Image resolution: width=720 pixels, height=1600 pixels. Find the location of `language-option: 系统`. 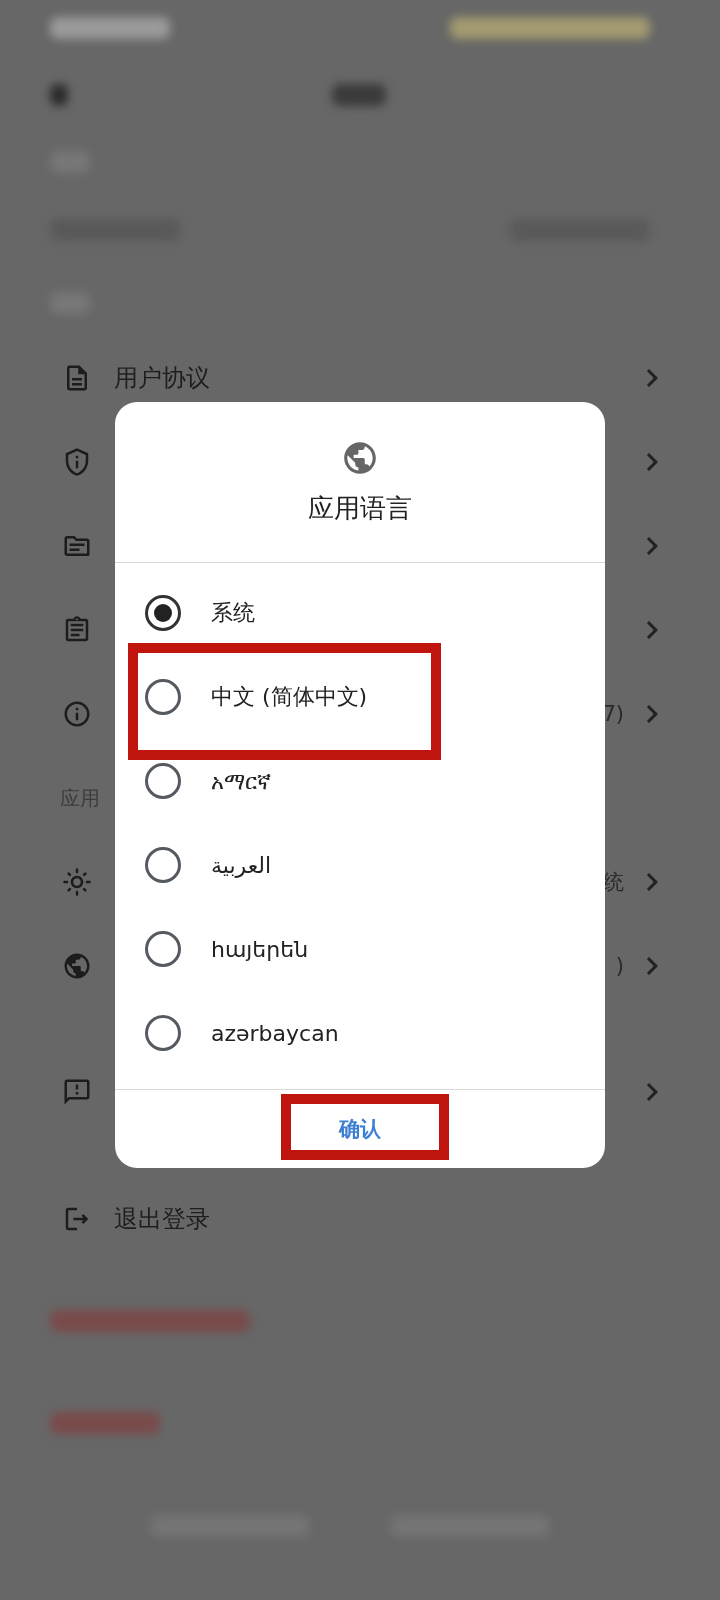

language-option: 系统 is located at coordinates (233, 613).